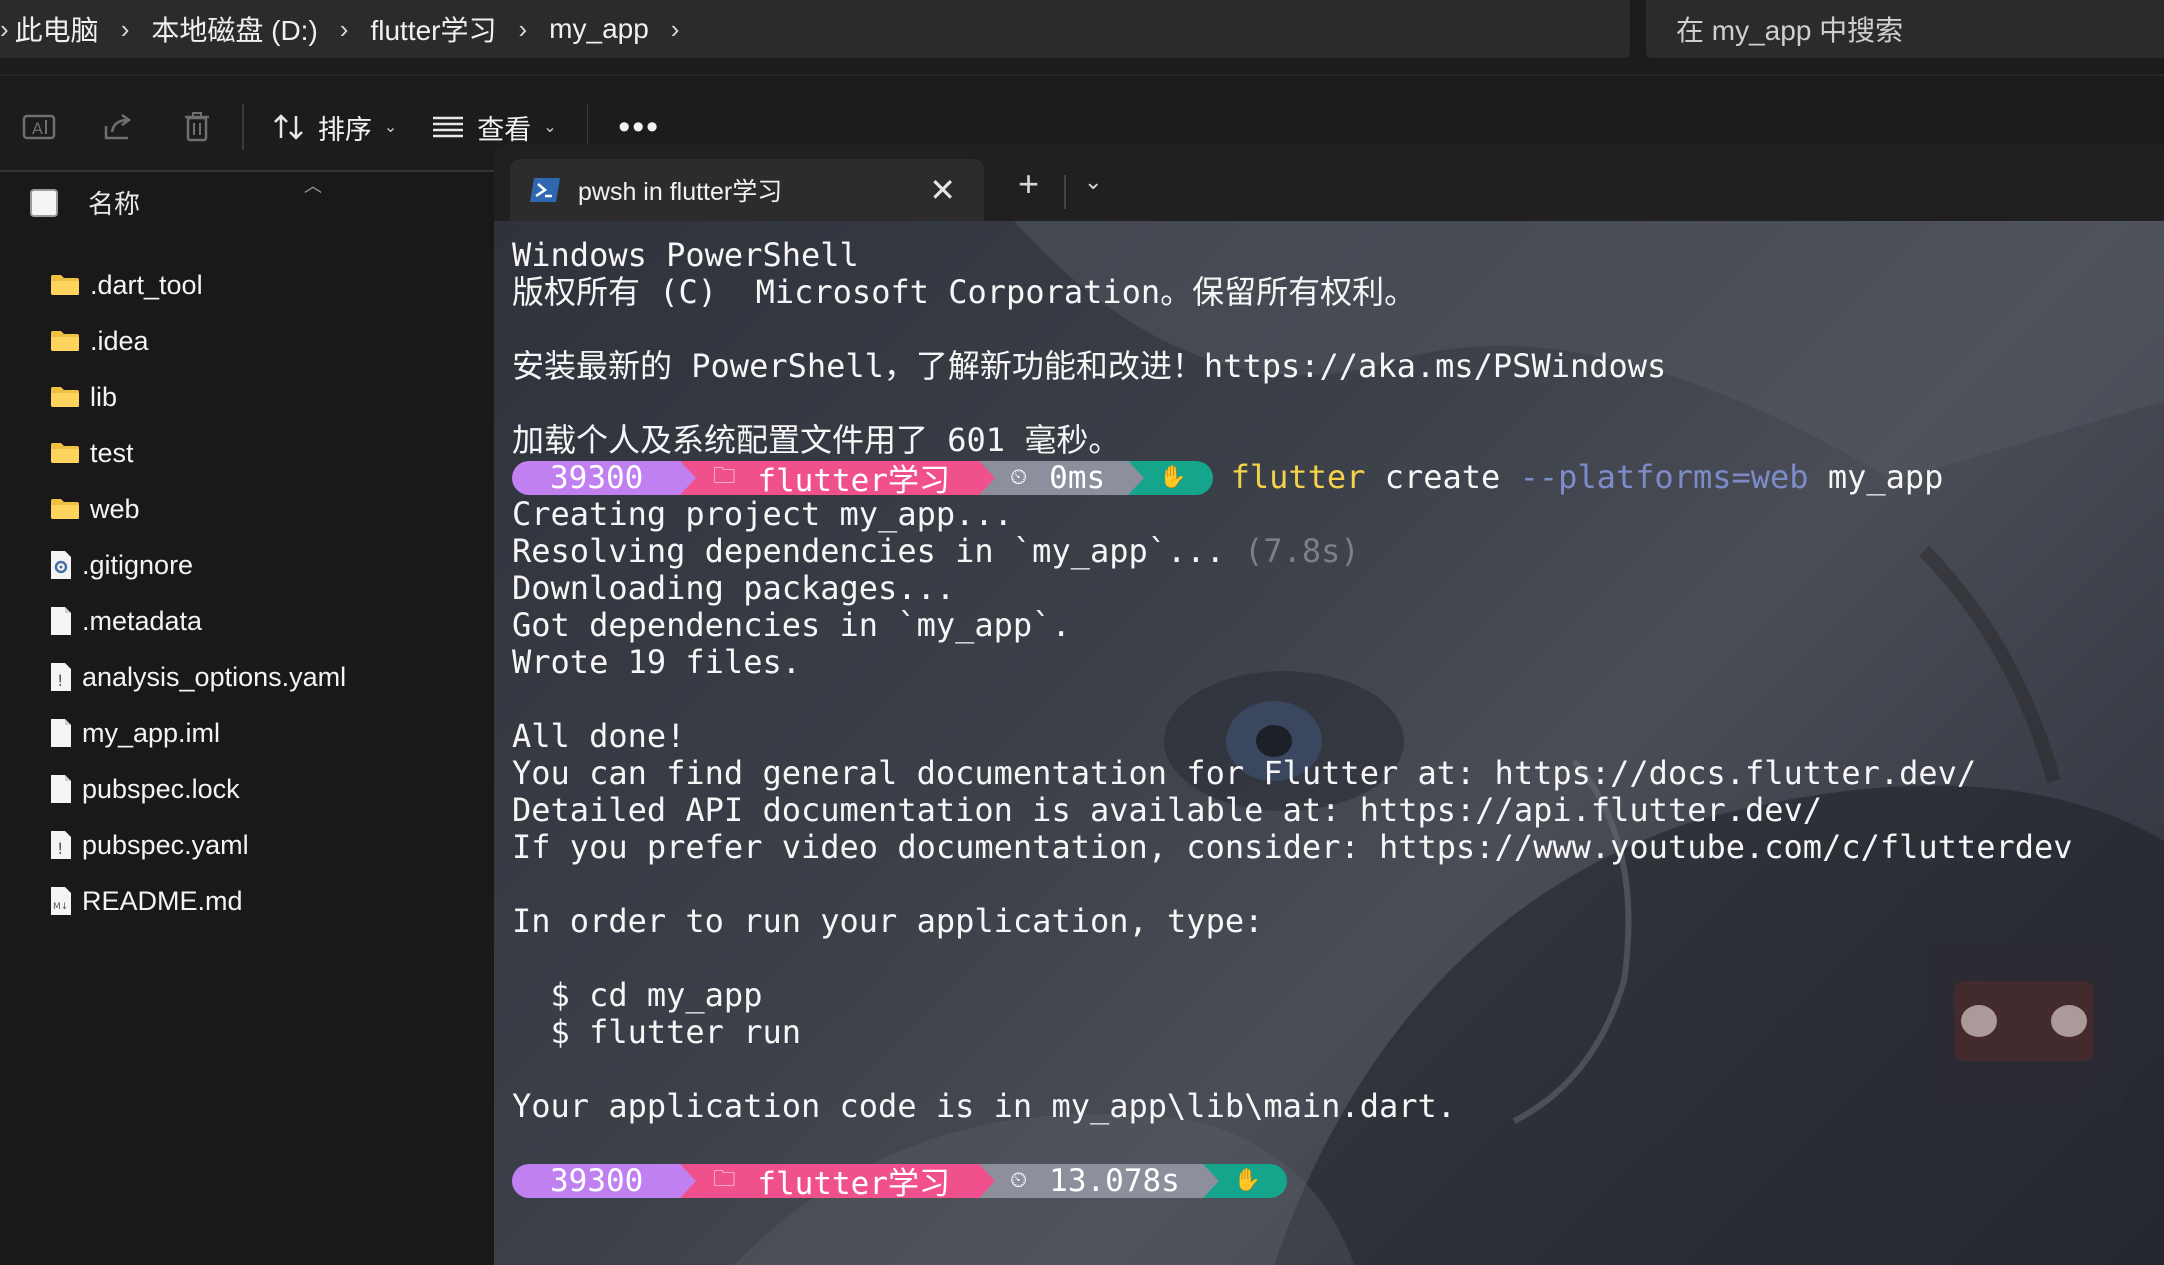 The height and width of the screenshot is (1265, 2164). Describe the element at coordinates (724, 1179) in the screenshot. I see `folder-outline-icon: 🗀` at that location.